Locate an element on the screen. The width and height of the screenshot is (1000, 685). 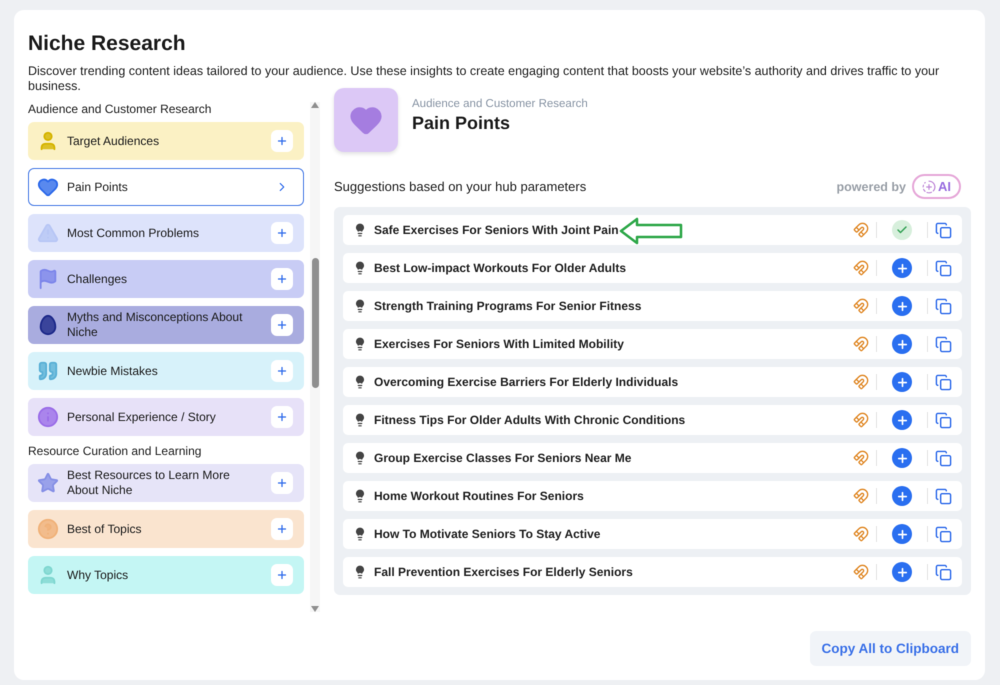
sidebar-item: Target Audiences is located at coordinates (166, 141).